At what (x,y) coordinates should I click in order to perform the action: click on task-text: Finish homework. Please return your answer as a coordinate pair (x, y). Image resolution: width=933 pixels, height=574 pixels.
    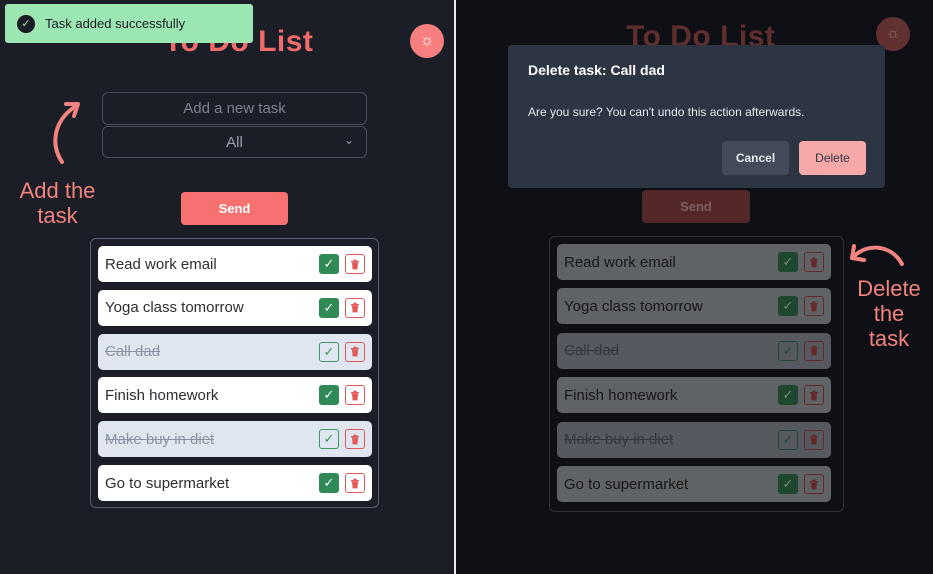
    Looking at the image, I should click on (162, 395).